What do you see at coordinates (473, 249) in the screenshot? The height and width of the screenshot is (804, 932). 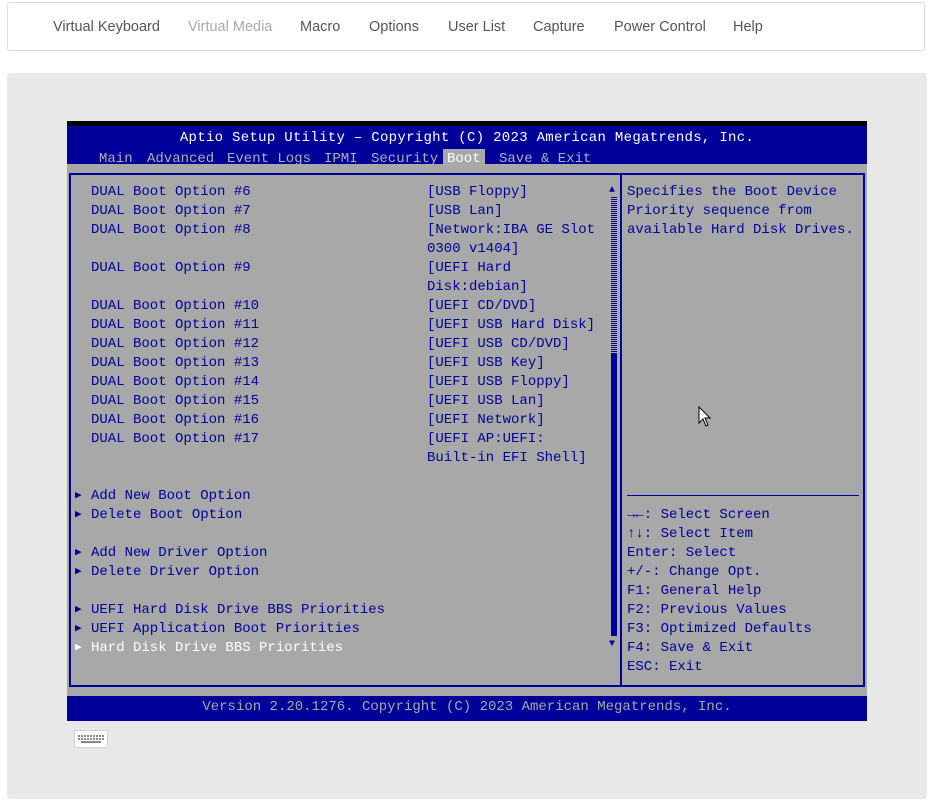 I see `boot-option-value-cont: 0300 v1404]` at bounding box center [473, 249].